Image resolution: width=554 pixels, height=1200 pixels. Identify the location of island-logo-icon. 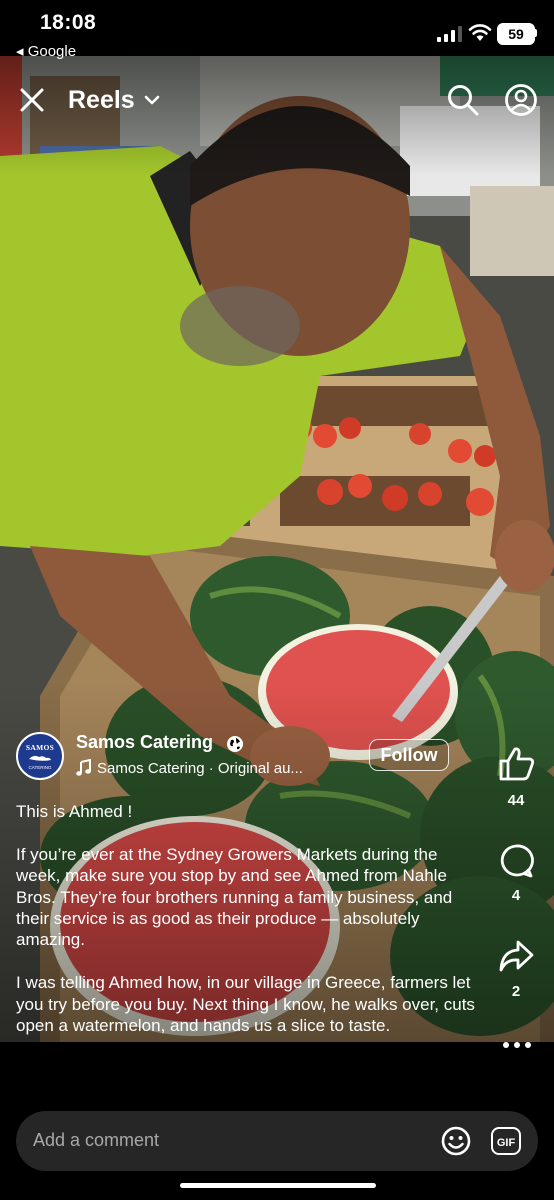
(40, 758).